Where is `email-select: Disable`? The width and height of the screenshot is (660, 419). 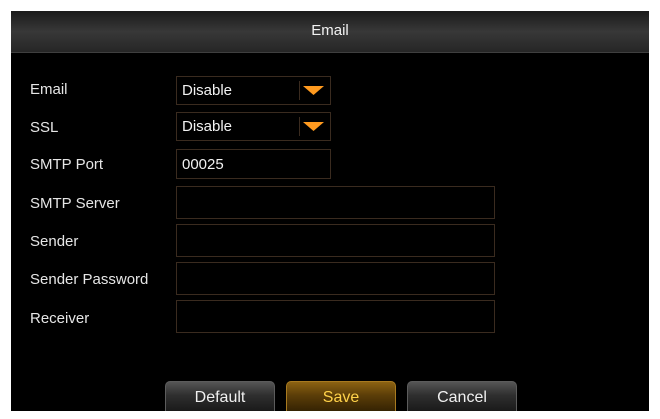
email-select: Disable is located at coordinates (253, 90).